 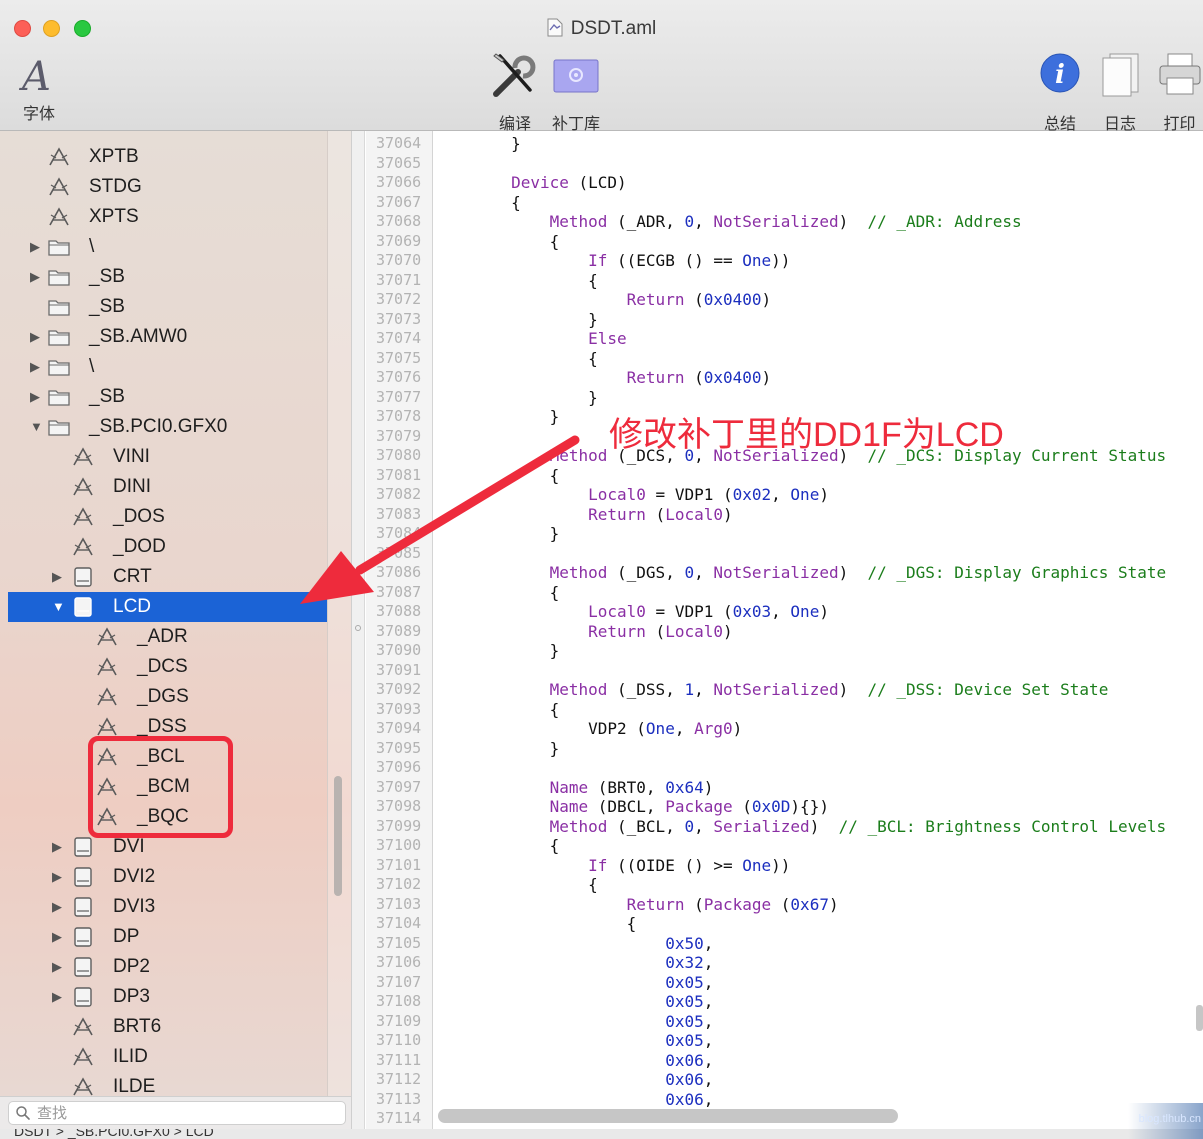 What do you see at coordinates (167, 547) in the screenshot?
I see `tree-row-dod: _DOD` at bounding box center [167, 547].